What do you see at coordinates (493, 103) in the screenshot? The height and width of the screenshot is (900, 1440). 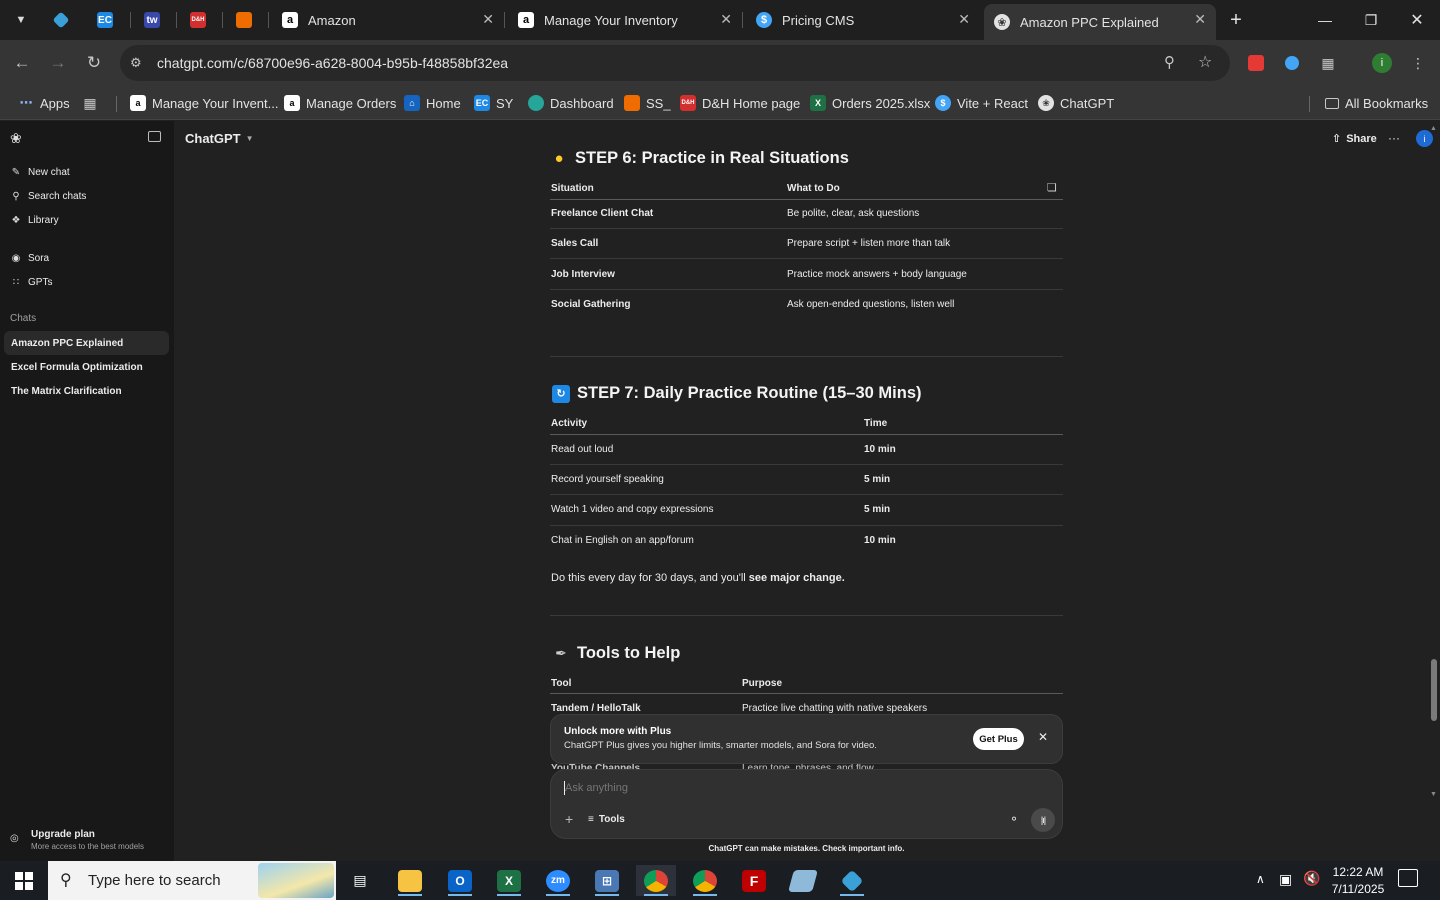 I see `bookmark-sy: EC SY` at bounding box center [493, 103].